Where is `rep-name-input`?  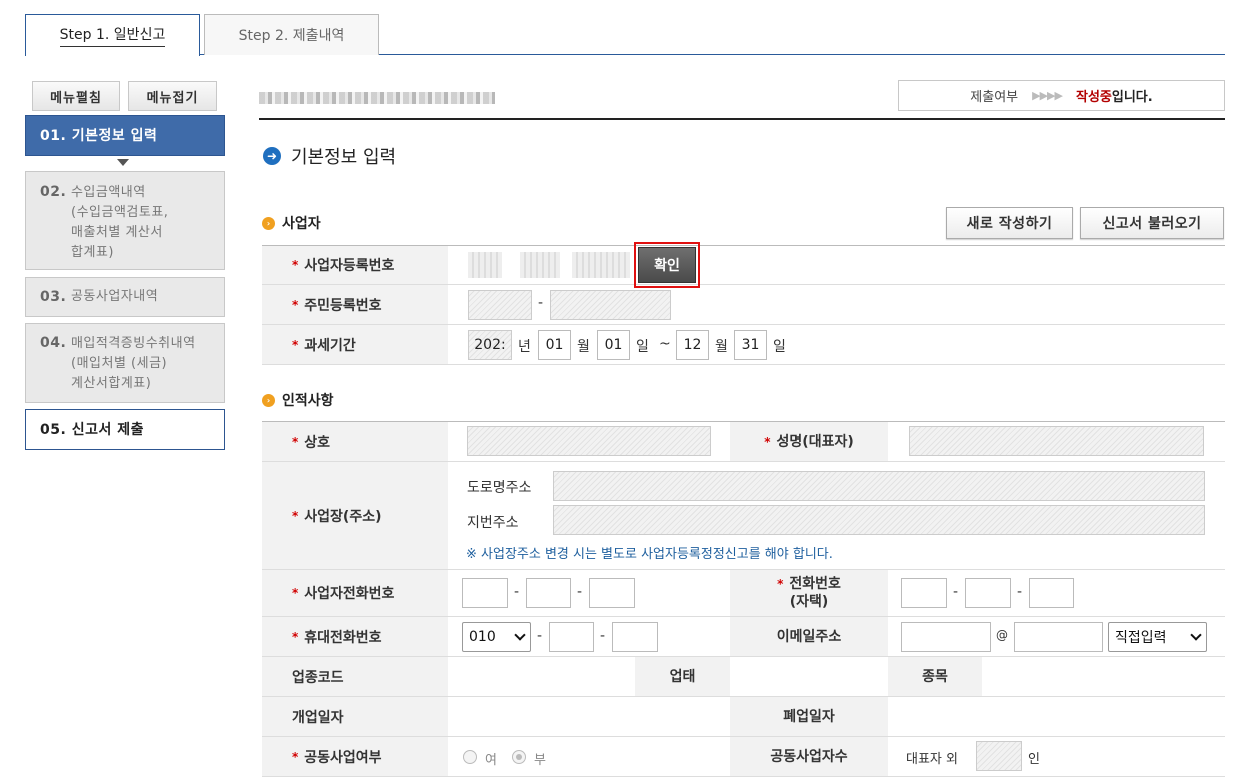
rep-name-input is located at coordinates (1056, 441).